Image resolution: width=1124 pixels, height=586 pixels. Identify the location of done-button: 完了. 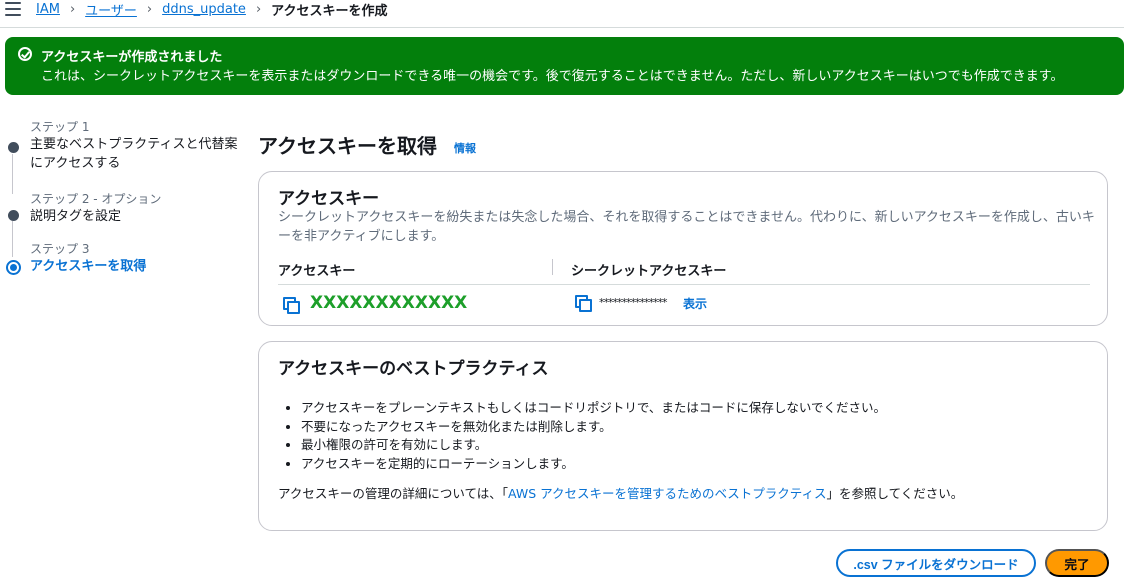
(1077, 563).